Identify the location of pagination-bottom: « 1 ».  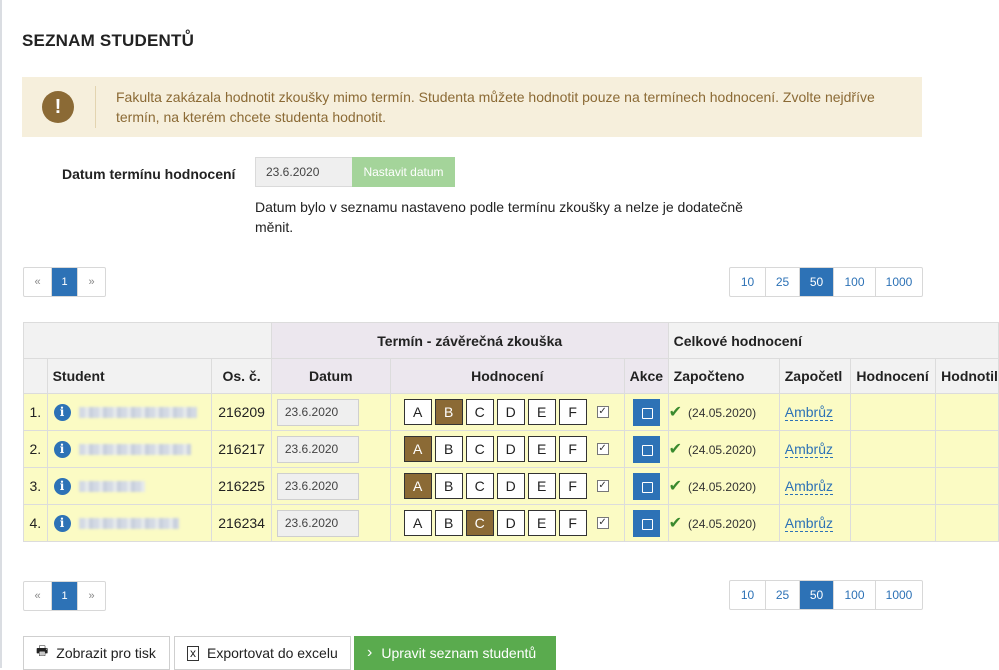
(64, 596).